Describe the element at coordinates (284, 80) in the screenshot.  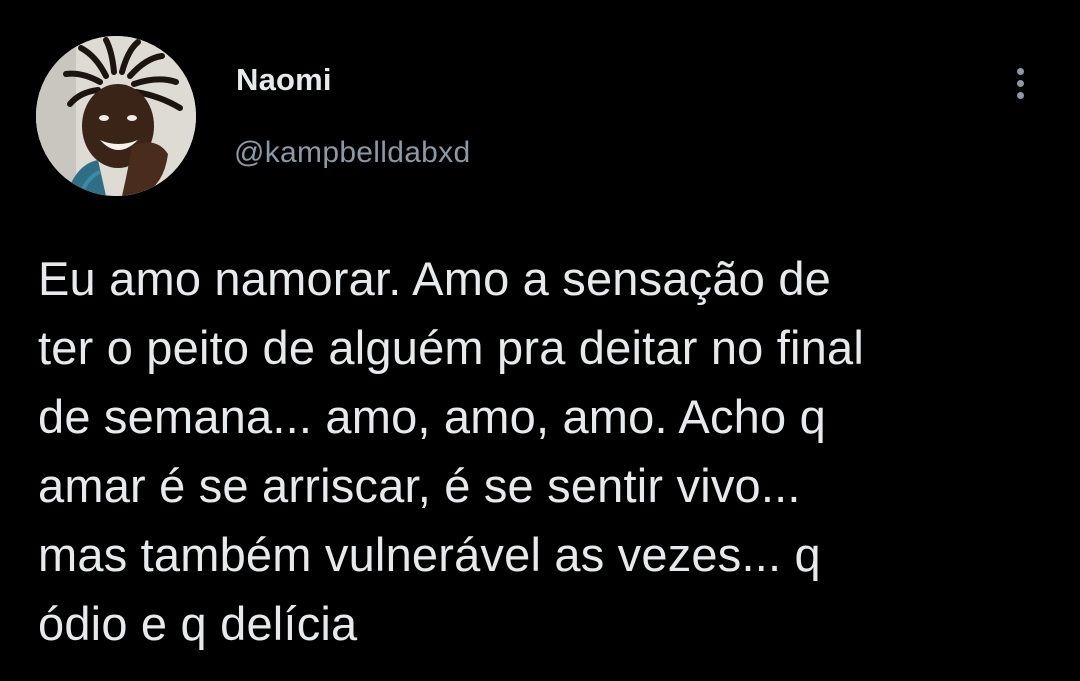
I see `display-name: Naomi` at that location.